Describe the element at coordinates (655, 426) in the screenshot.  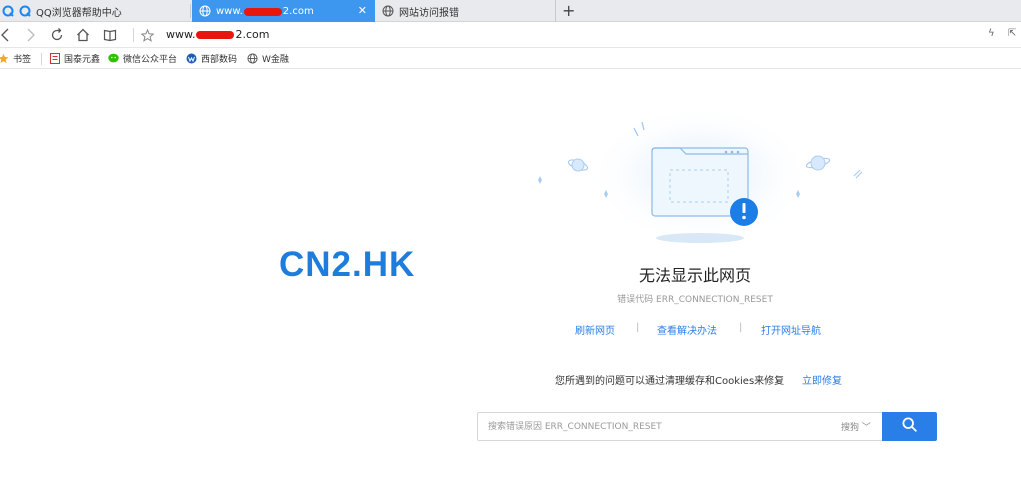
I see `search-input` at that location.